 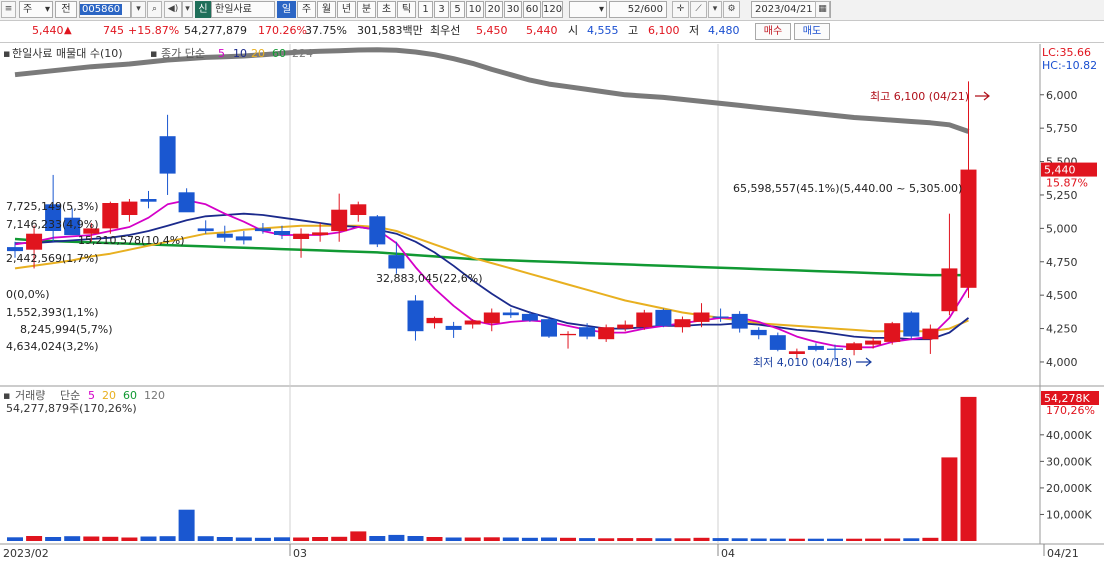 I want to click on interval-tab: 120, so click(x=552, y=9).